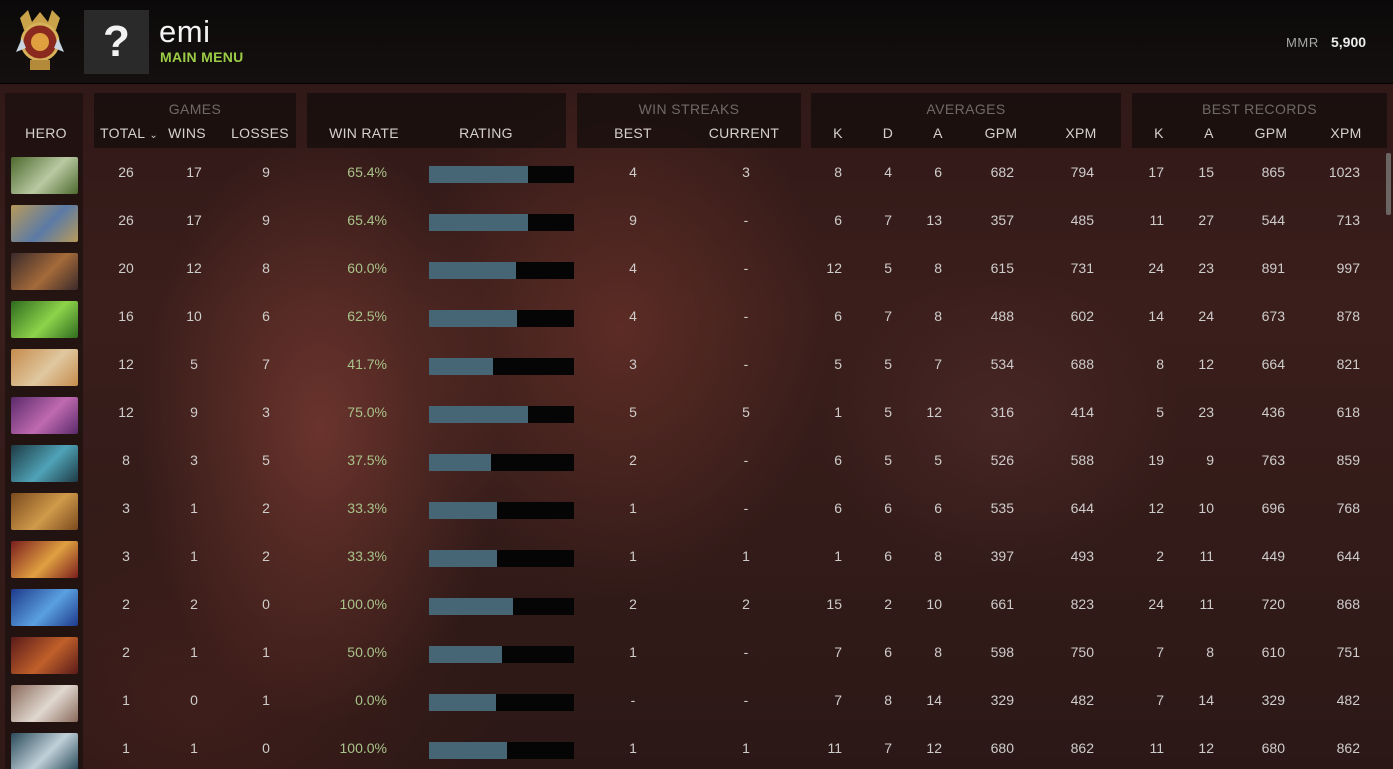  Describe the element at coordinates (746, 556) in the screenshot. I see `cell-streak-current: 1` at that location.